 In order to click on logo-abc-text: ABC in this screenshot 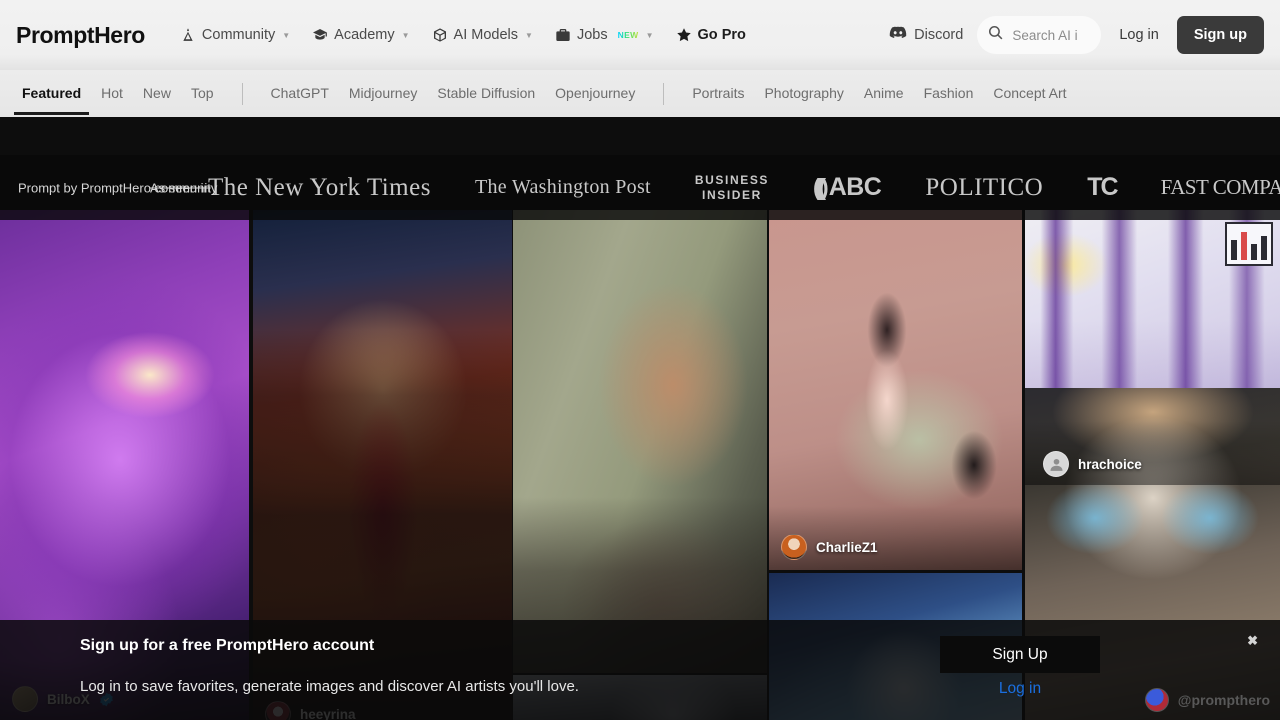, I will do `click(855, 187)`.